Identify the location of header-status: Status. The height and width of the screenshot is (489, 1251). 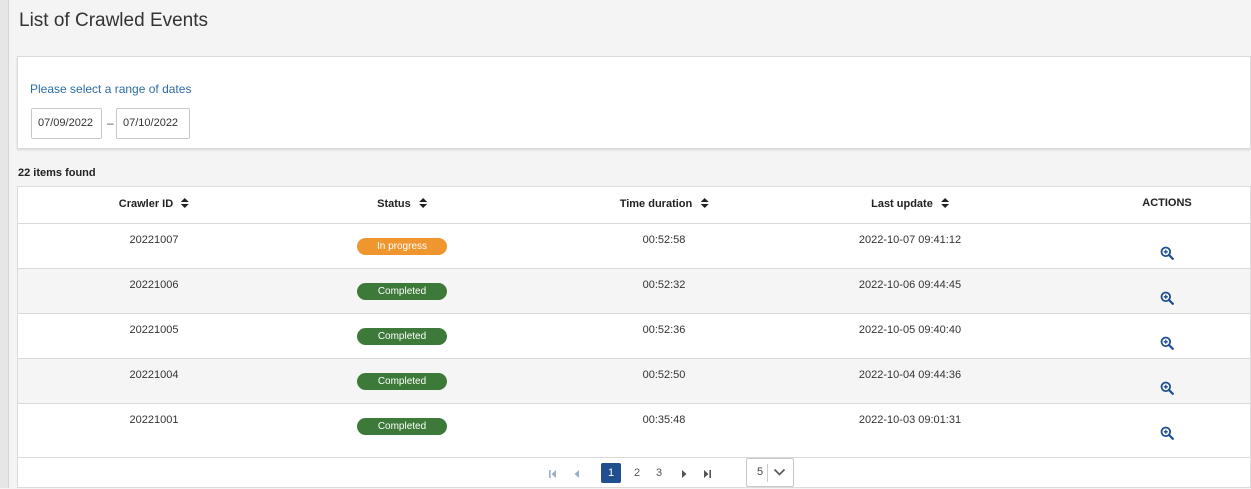
(402, 204).